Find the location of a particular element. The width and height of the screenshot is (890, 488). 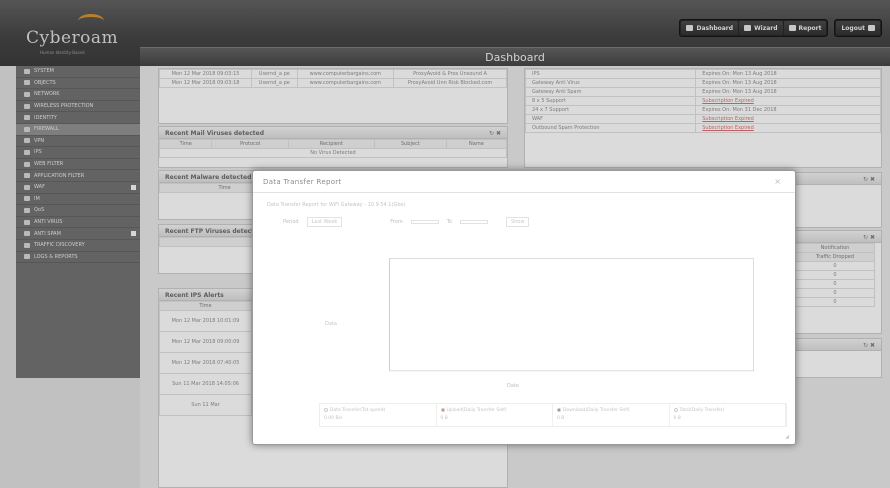

to-label: To is located at coordinates (449, 222).